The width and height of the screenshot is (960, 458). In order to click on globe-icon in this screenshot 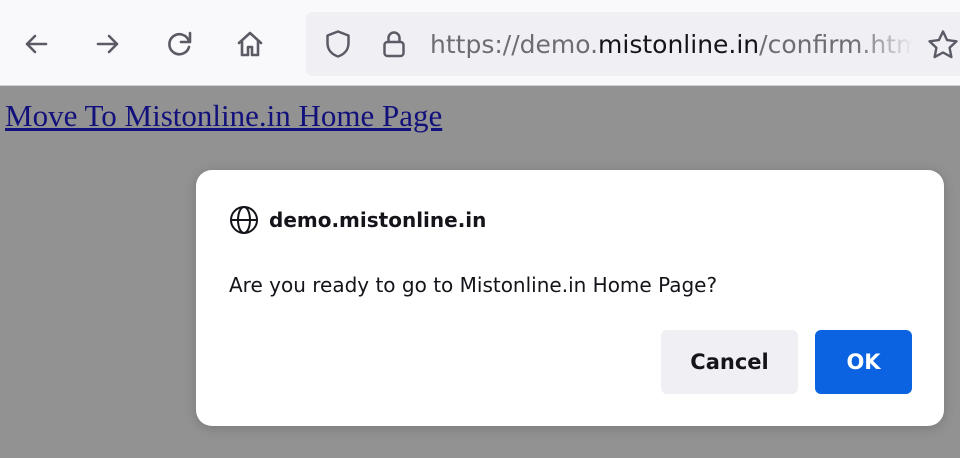, I will do `click(244, 220)`.